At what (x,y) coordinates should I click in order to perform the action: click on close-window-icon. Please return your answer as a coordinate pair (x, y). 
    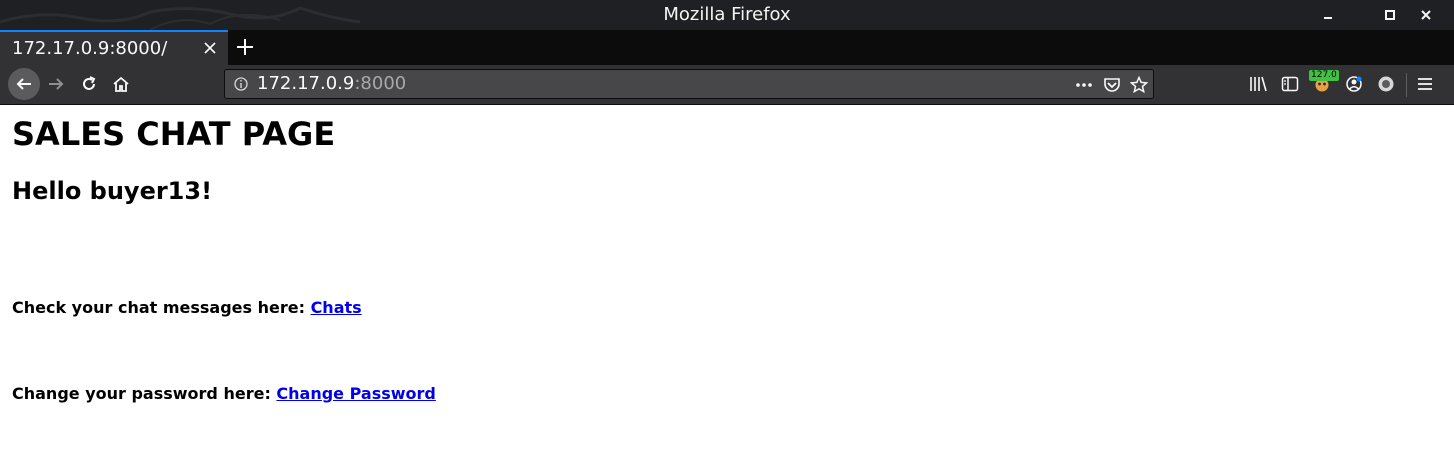
    Looking at the image, I should click on (1426, 15).